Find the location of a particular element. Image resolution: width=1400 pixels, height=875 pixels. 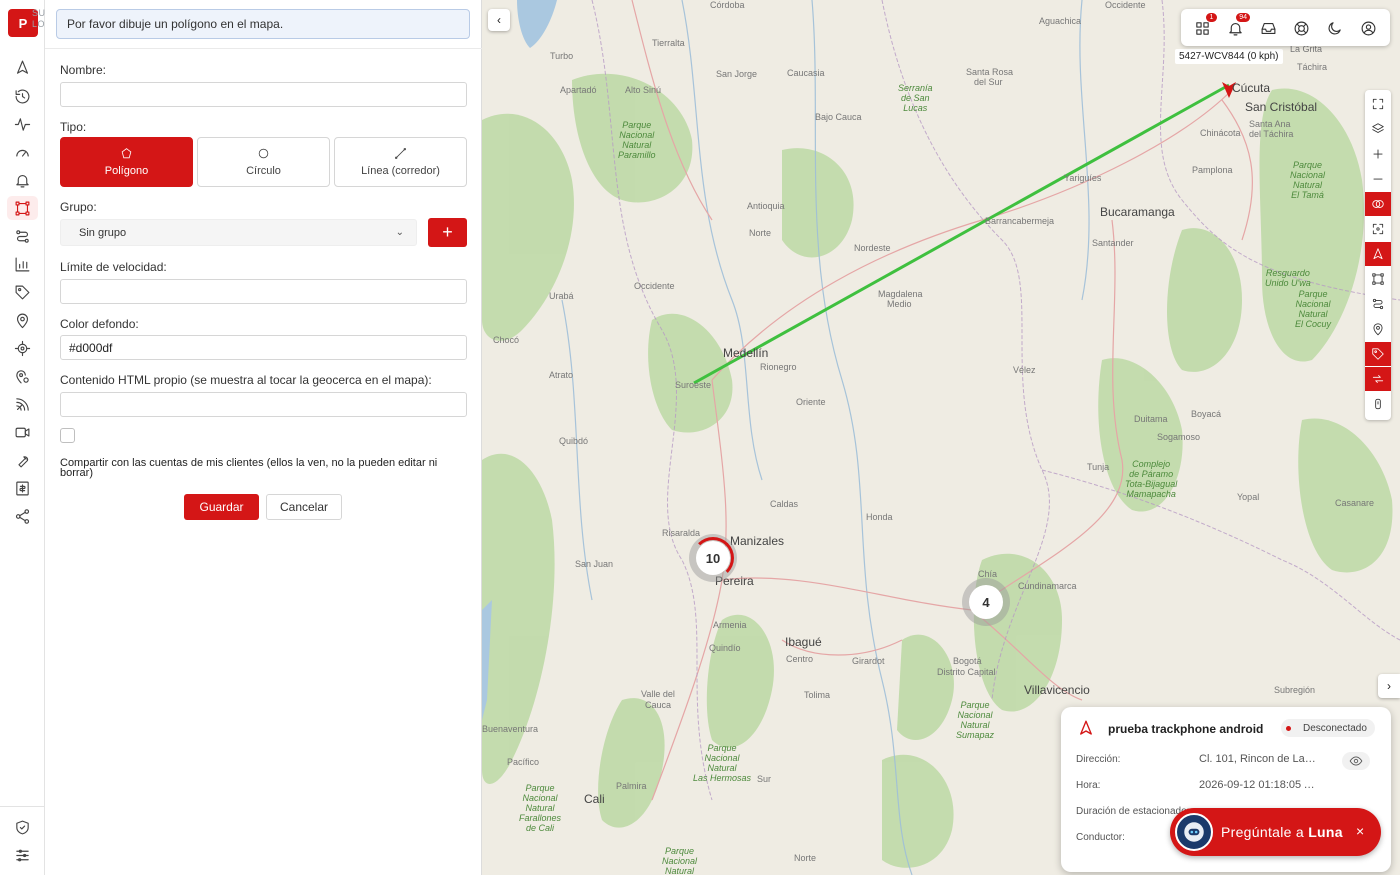

notifications-button: 94 is located at coordinates (1237, 26).